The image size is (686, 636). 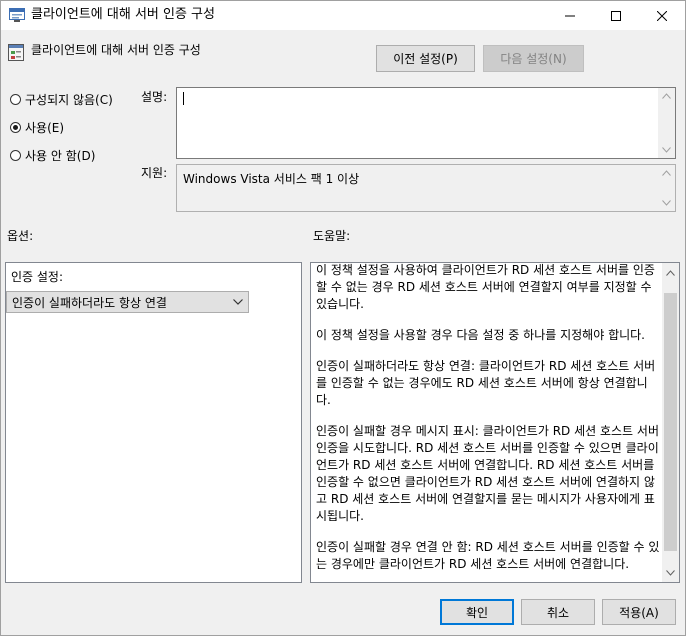 I want to click on supported-scrollbar, so click(x=666, y=188).